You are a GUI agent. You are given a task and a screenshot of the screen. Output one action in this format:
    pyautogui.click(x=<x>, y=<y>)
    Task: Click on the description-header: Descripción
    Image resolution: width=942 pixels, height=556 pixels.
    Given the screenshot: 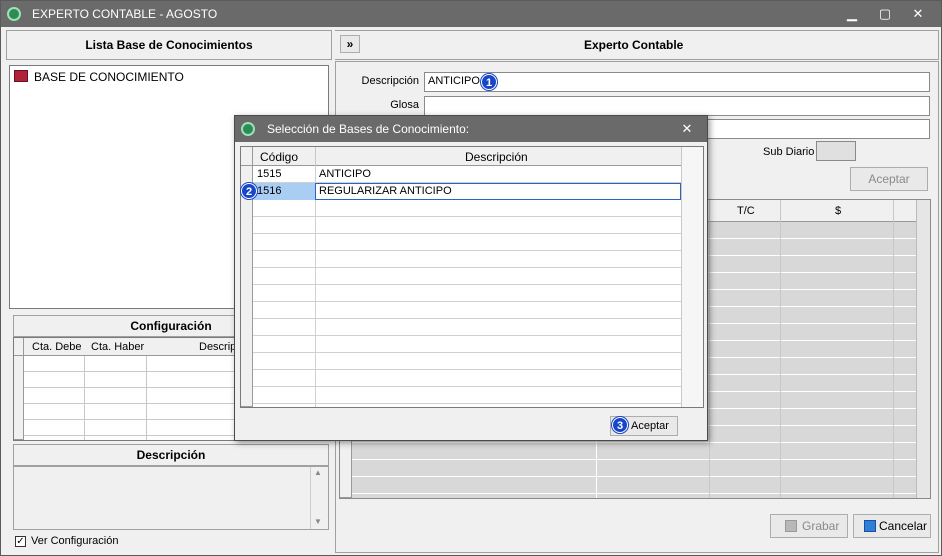 What is the action you would take?
    pyautogui.click(x=171, y=455)
    